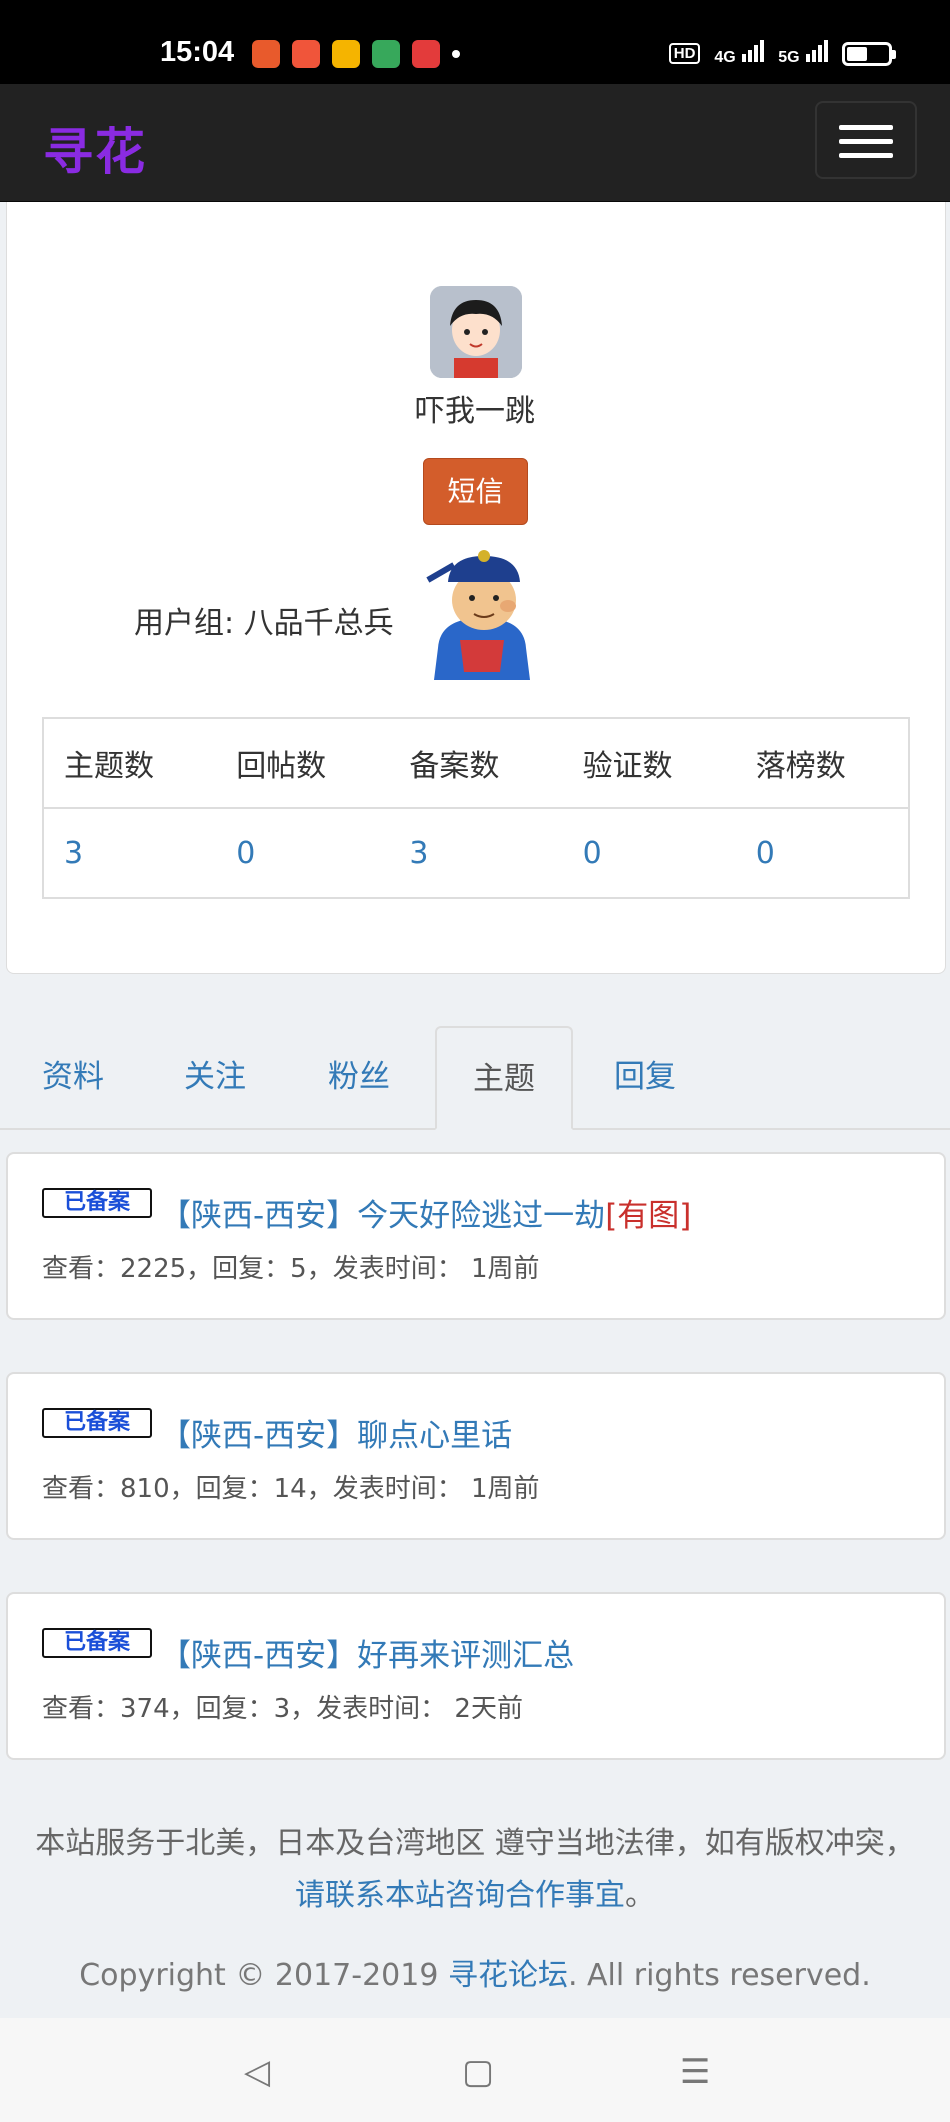  What do you see at coordinates (478, 2072) in the screenshot?
I see `home-icon: ▢` at bounding box center [478, 2072].